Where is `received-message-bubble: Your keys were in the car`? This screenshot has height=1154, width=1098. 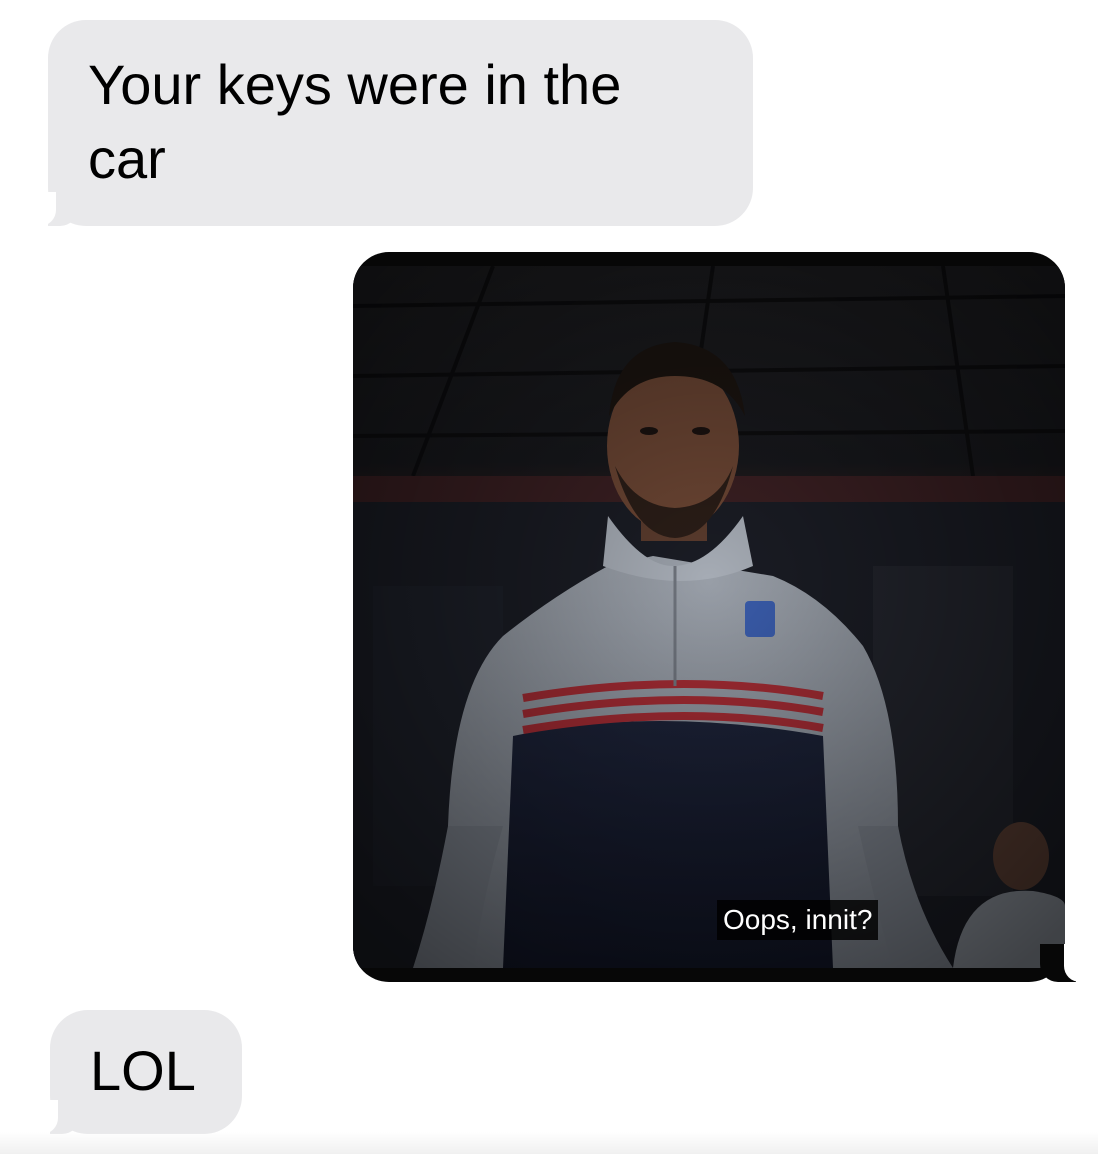
received-message-bubble: Your keys were in the car is located at coordinates (393, 123).